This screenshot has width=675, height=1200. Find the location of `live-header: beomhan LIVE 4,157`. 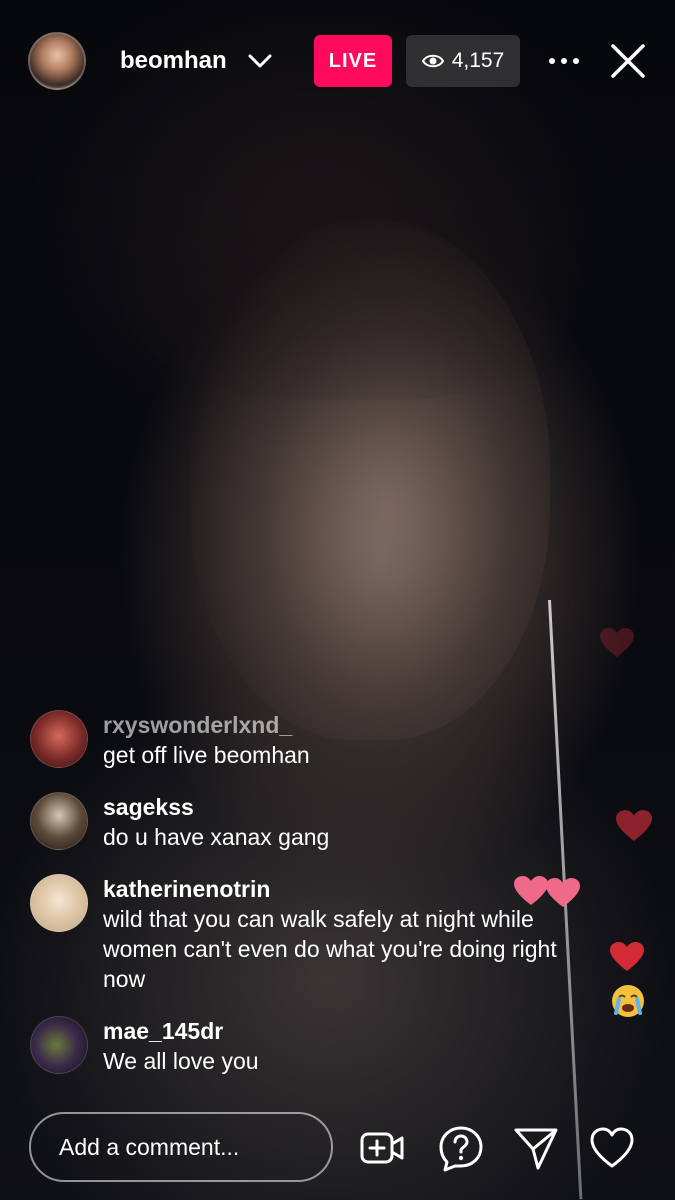

live-header: beomhan LIVE 4,157 is located at coordinates (339, 61).